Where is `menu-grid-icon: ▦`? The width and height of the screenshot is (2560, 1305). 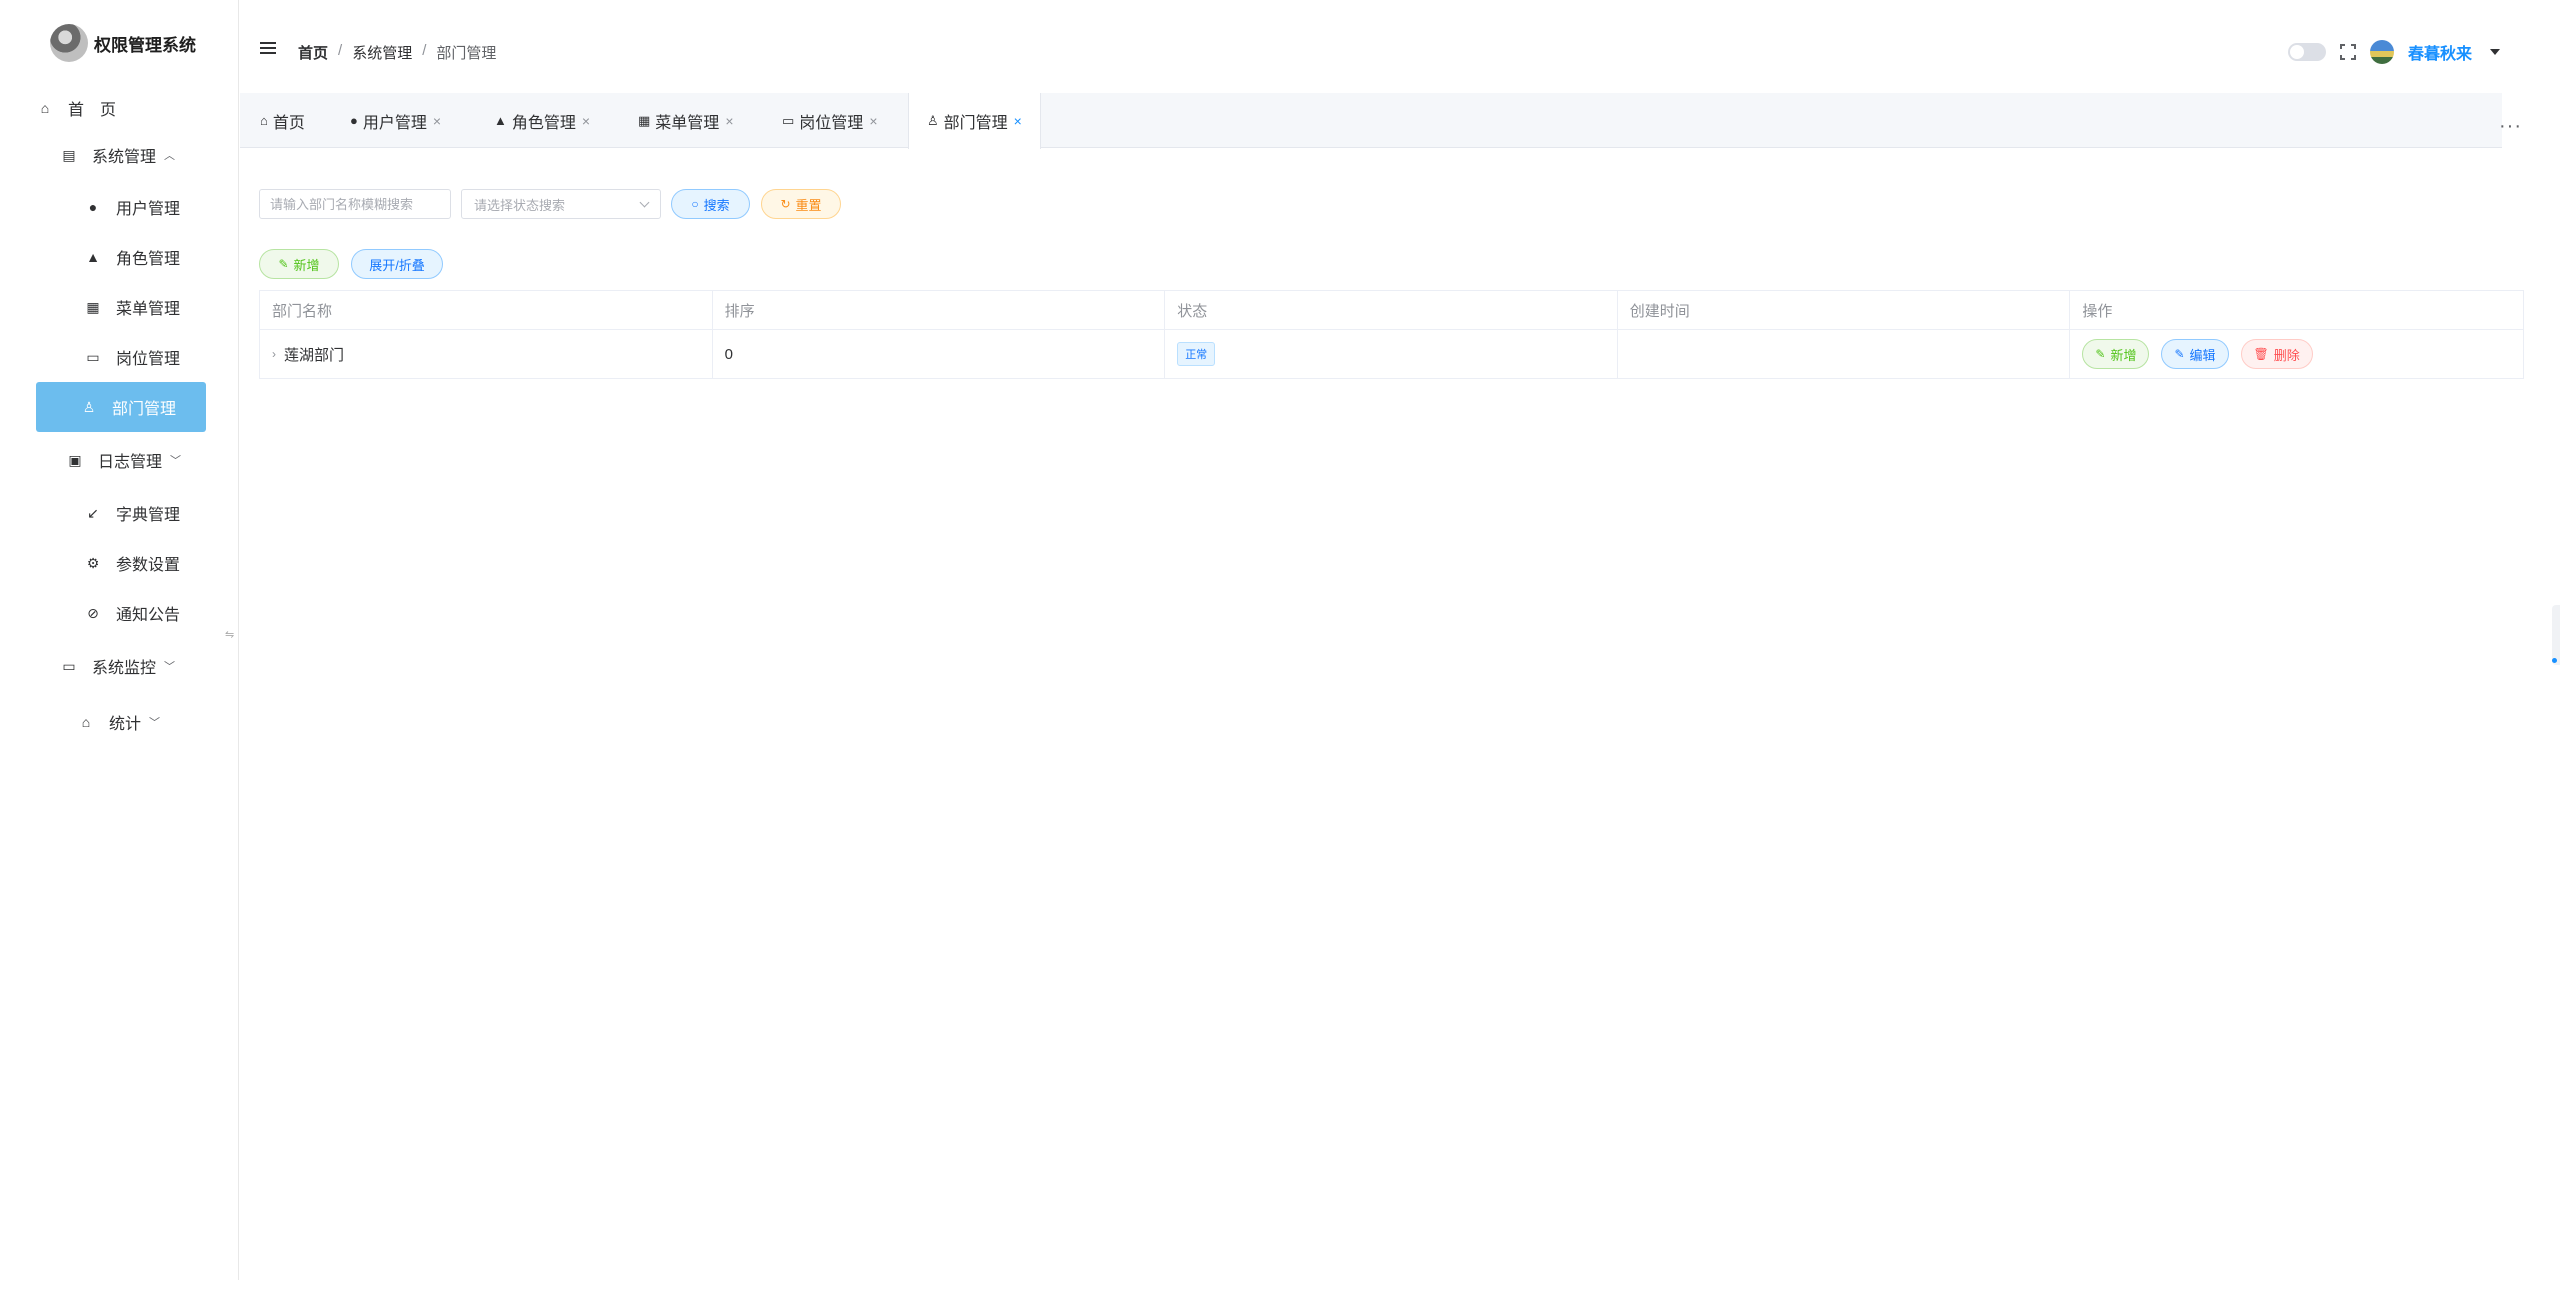
menu-grid-icon: ▦ is located at coordinates (93, 306).